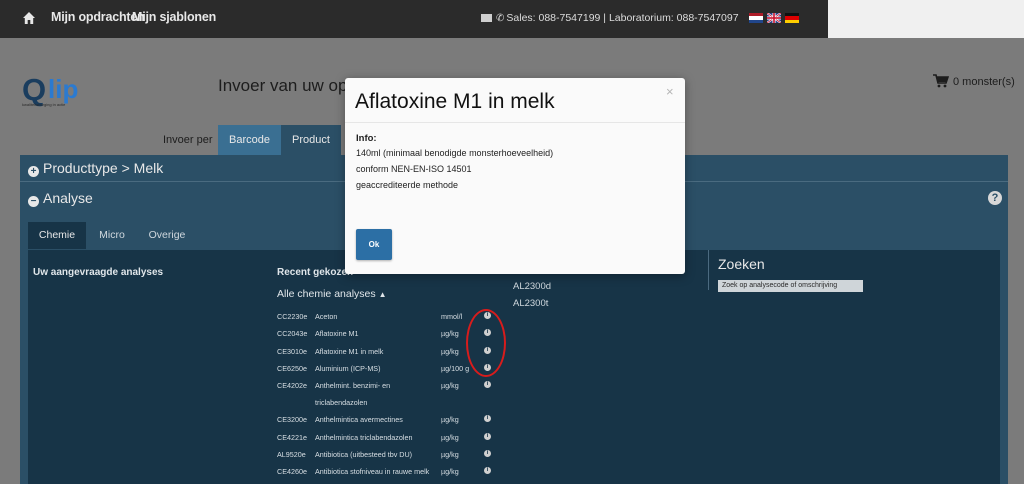  I want to click on analysis-code: CE4202e, so click(292, 385).